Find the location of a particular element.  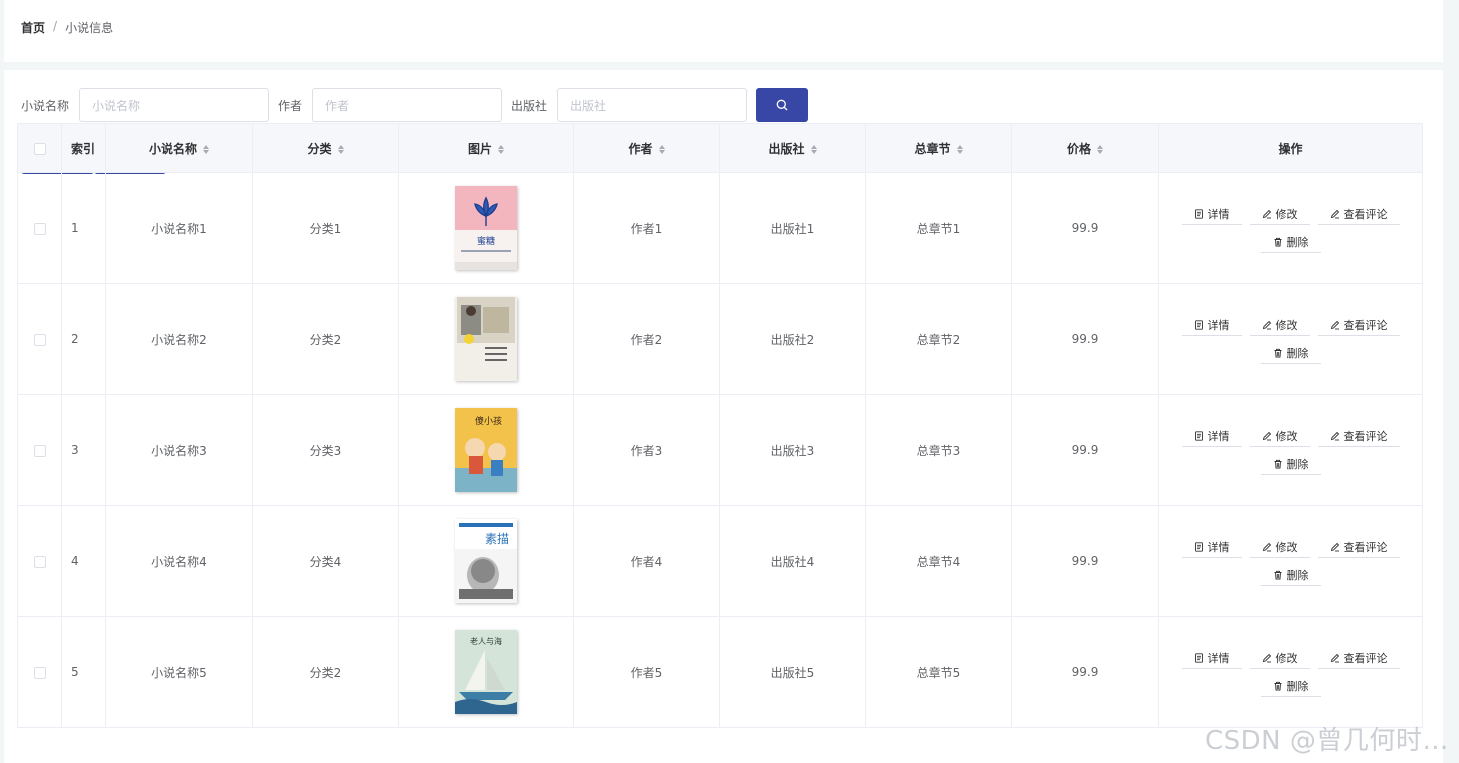

cell-author: 作者3 is located at coordinates (646, 450).